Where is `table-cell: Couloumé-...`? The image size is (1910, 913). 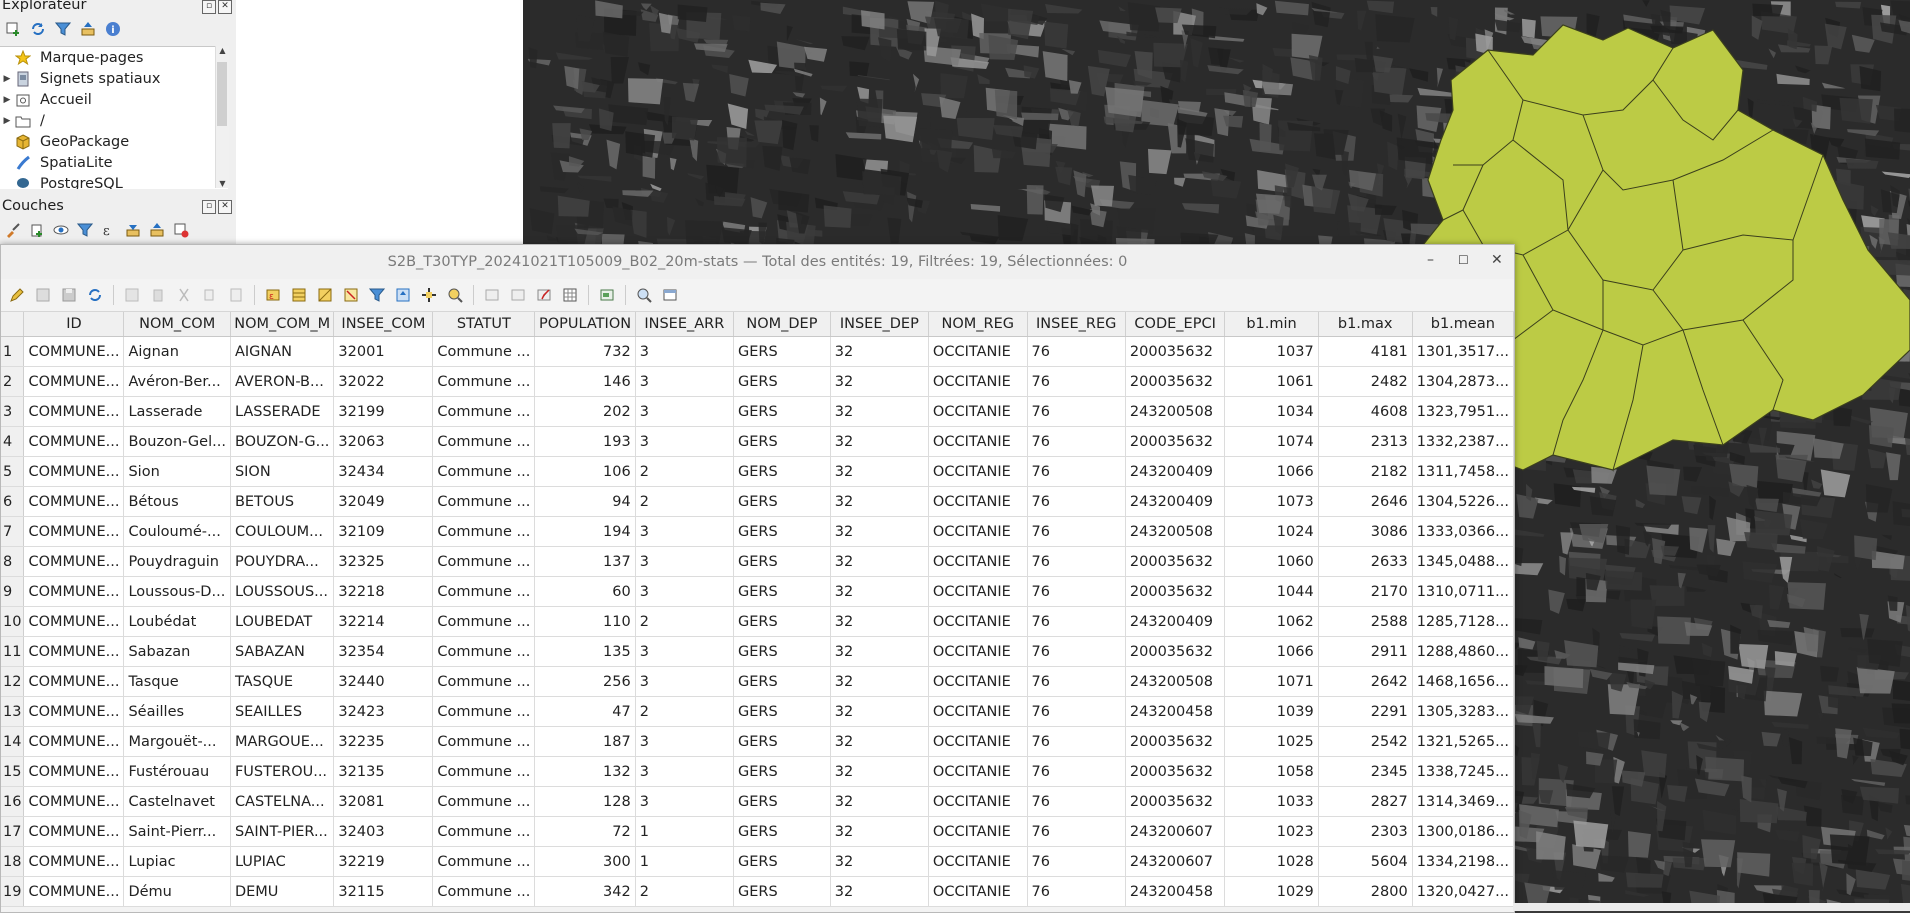
table-cell: Couloumé-... is located at coordinates (177, 532).